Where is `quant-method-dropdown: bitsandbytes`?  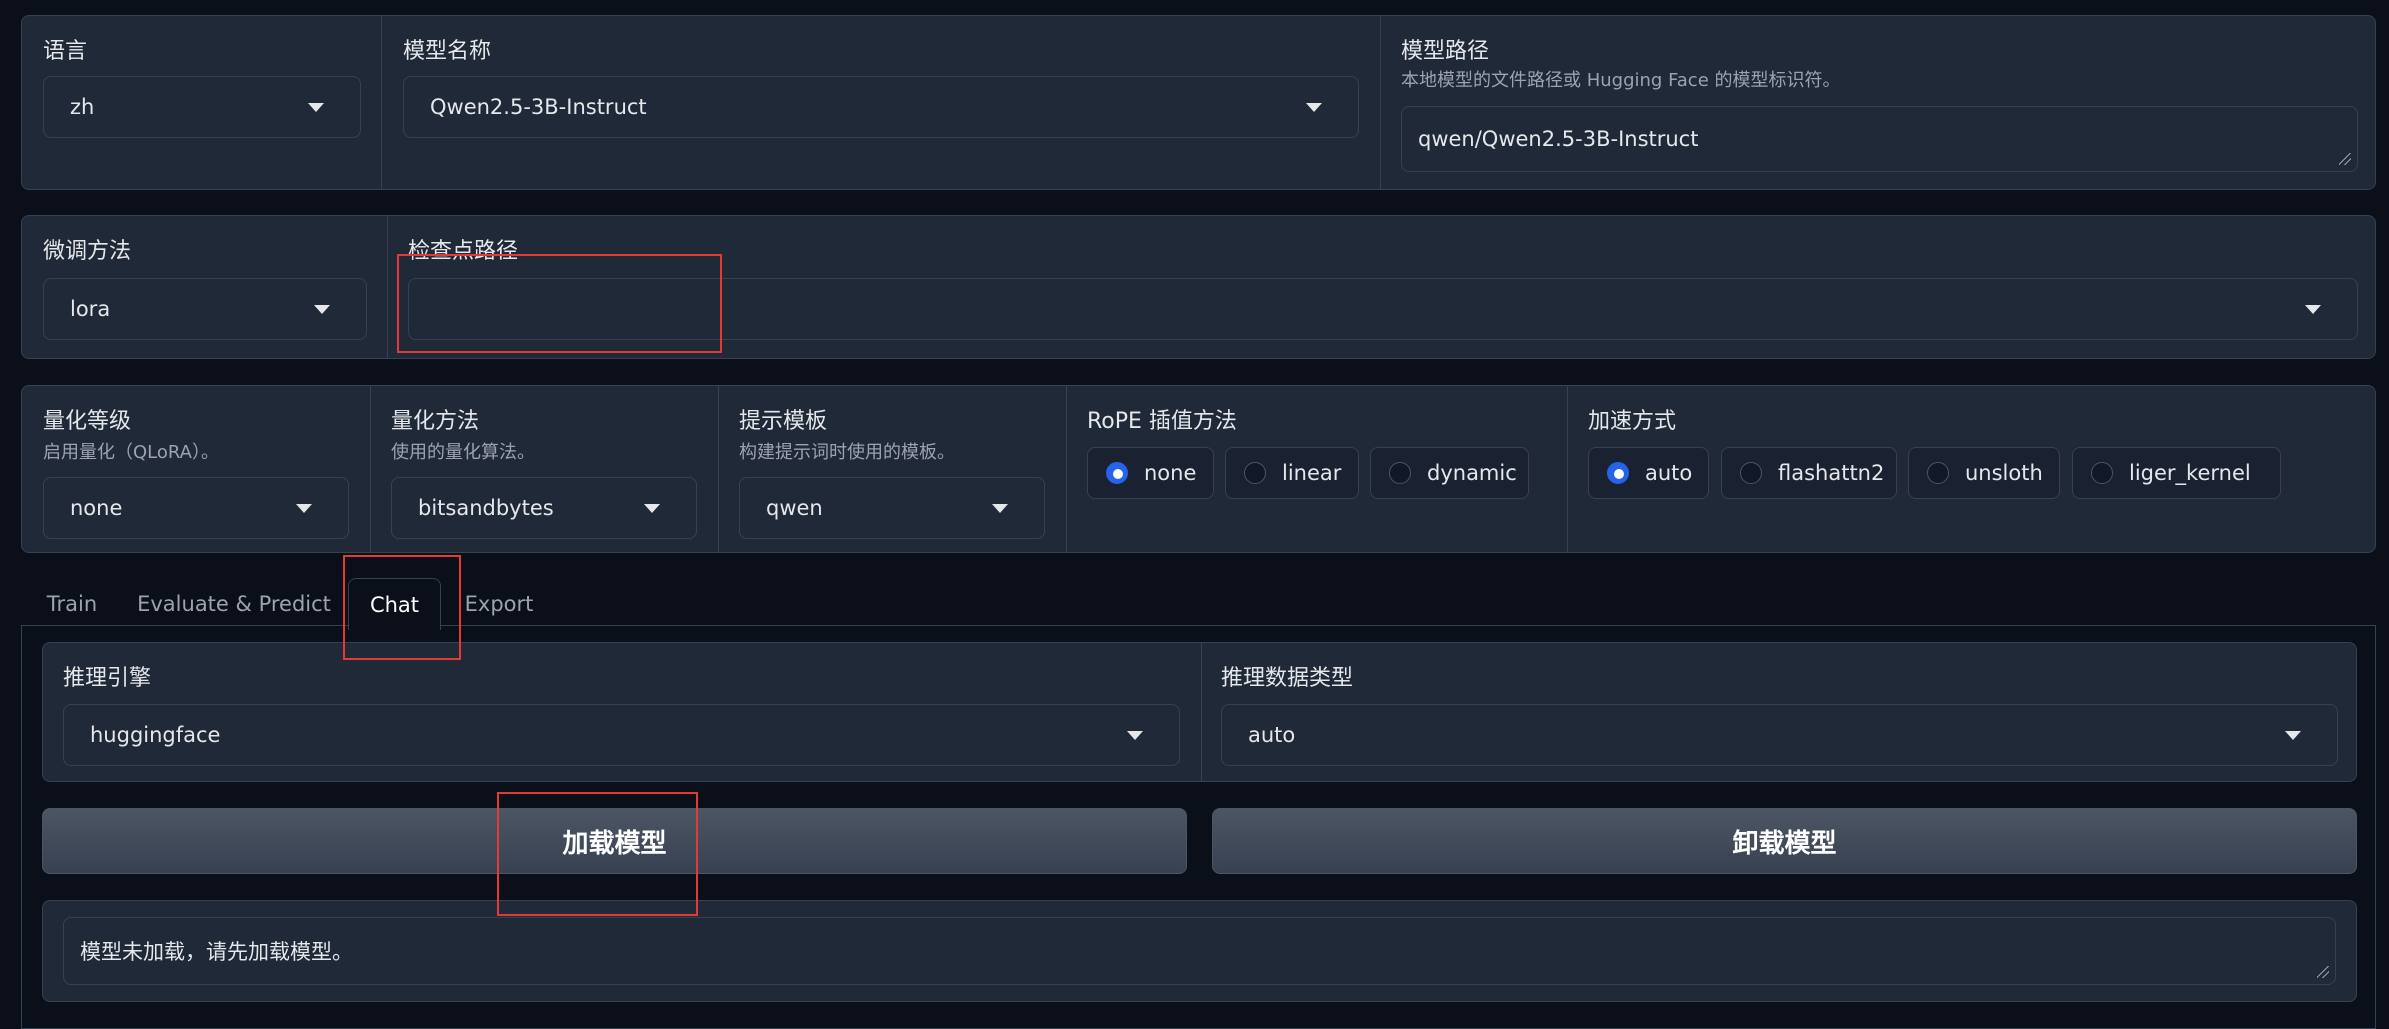 quant-method-dropdown: bitsandbytes is located at coordinates (544, 508).